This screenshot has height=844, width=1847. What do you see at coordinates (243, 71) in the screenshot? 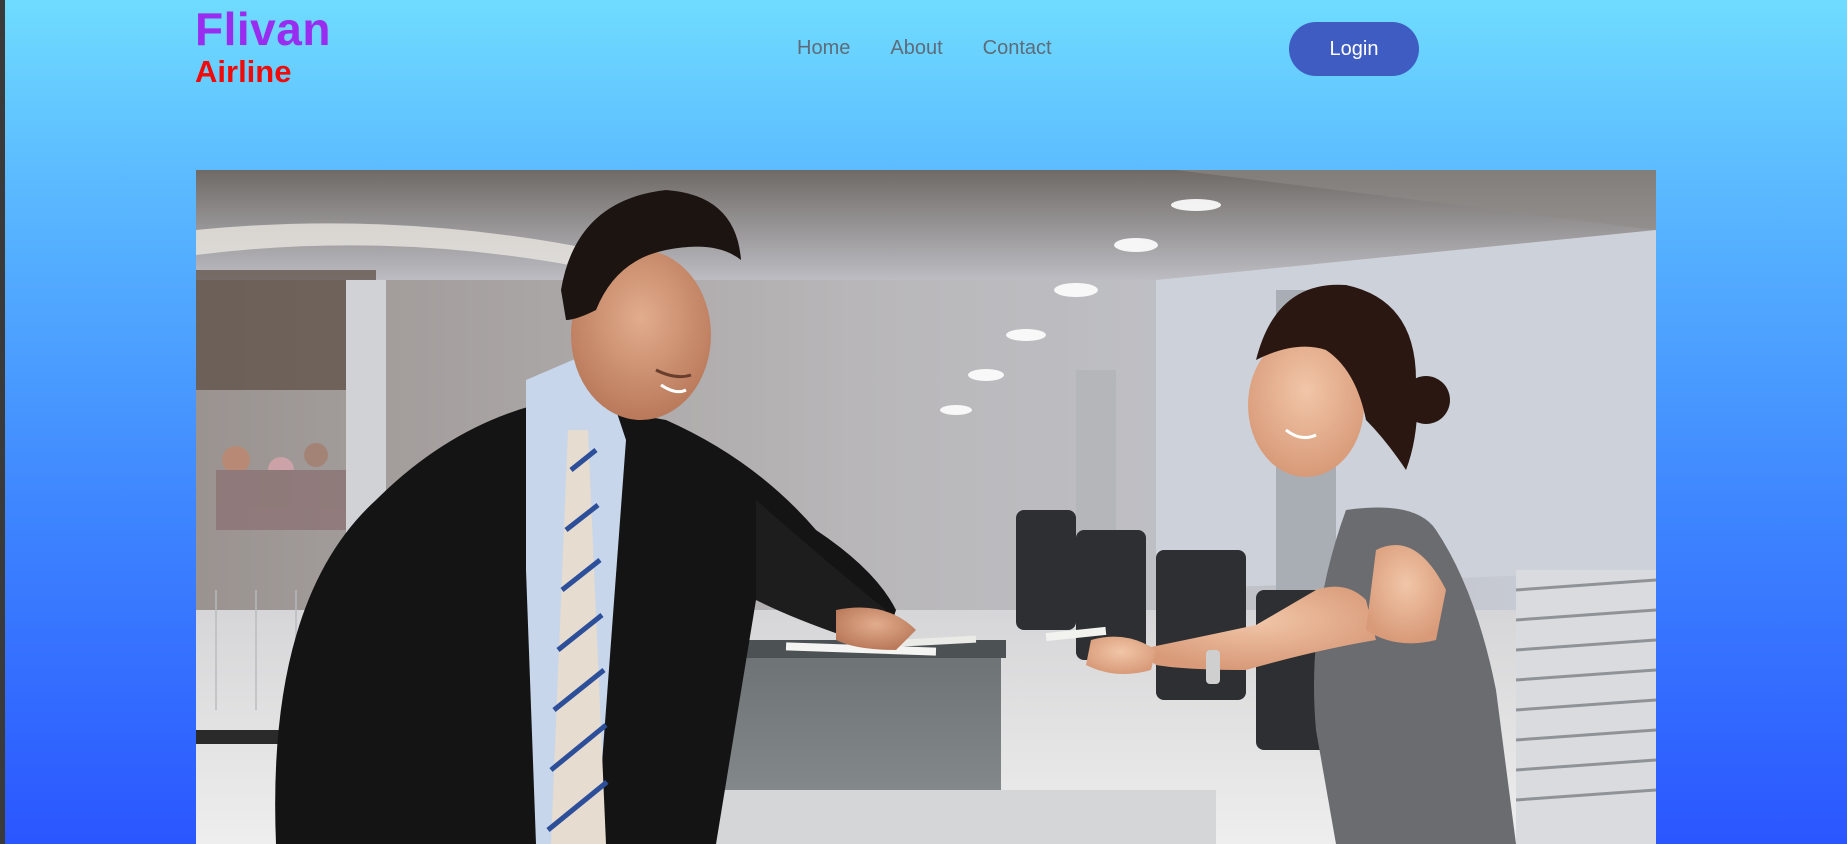
I see `logo-subtitle: Airline` at bounding box center [243, 71].